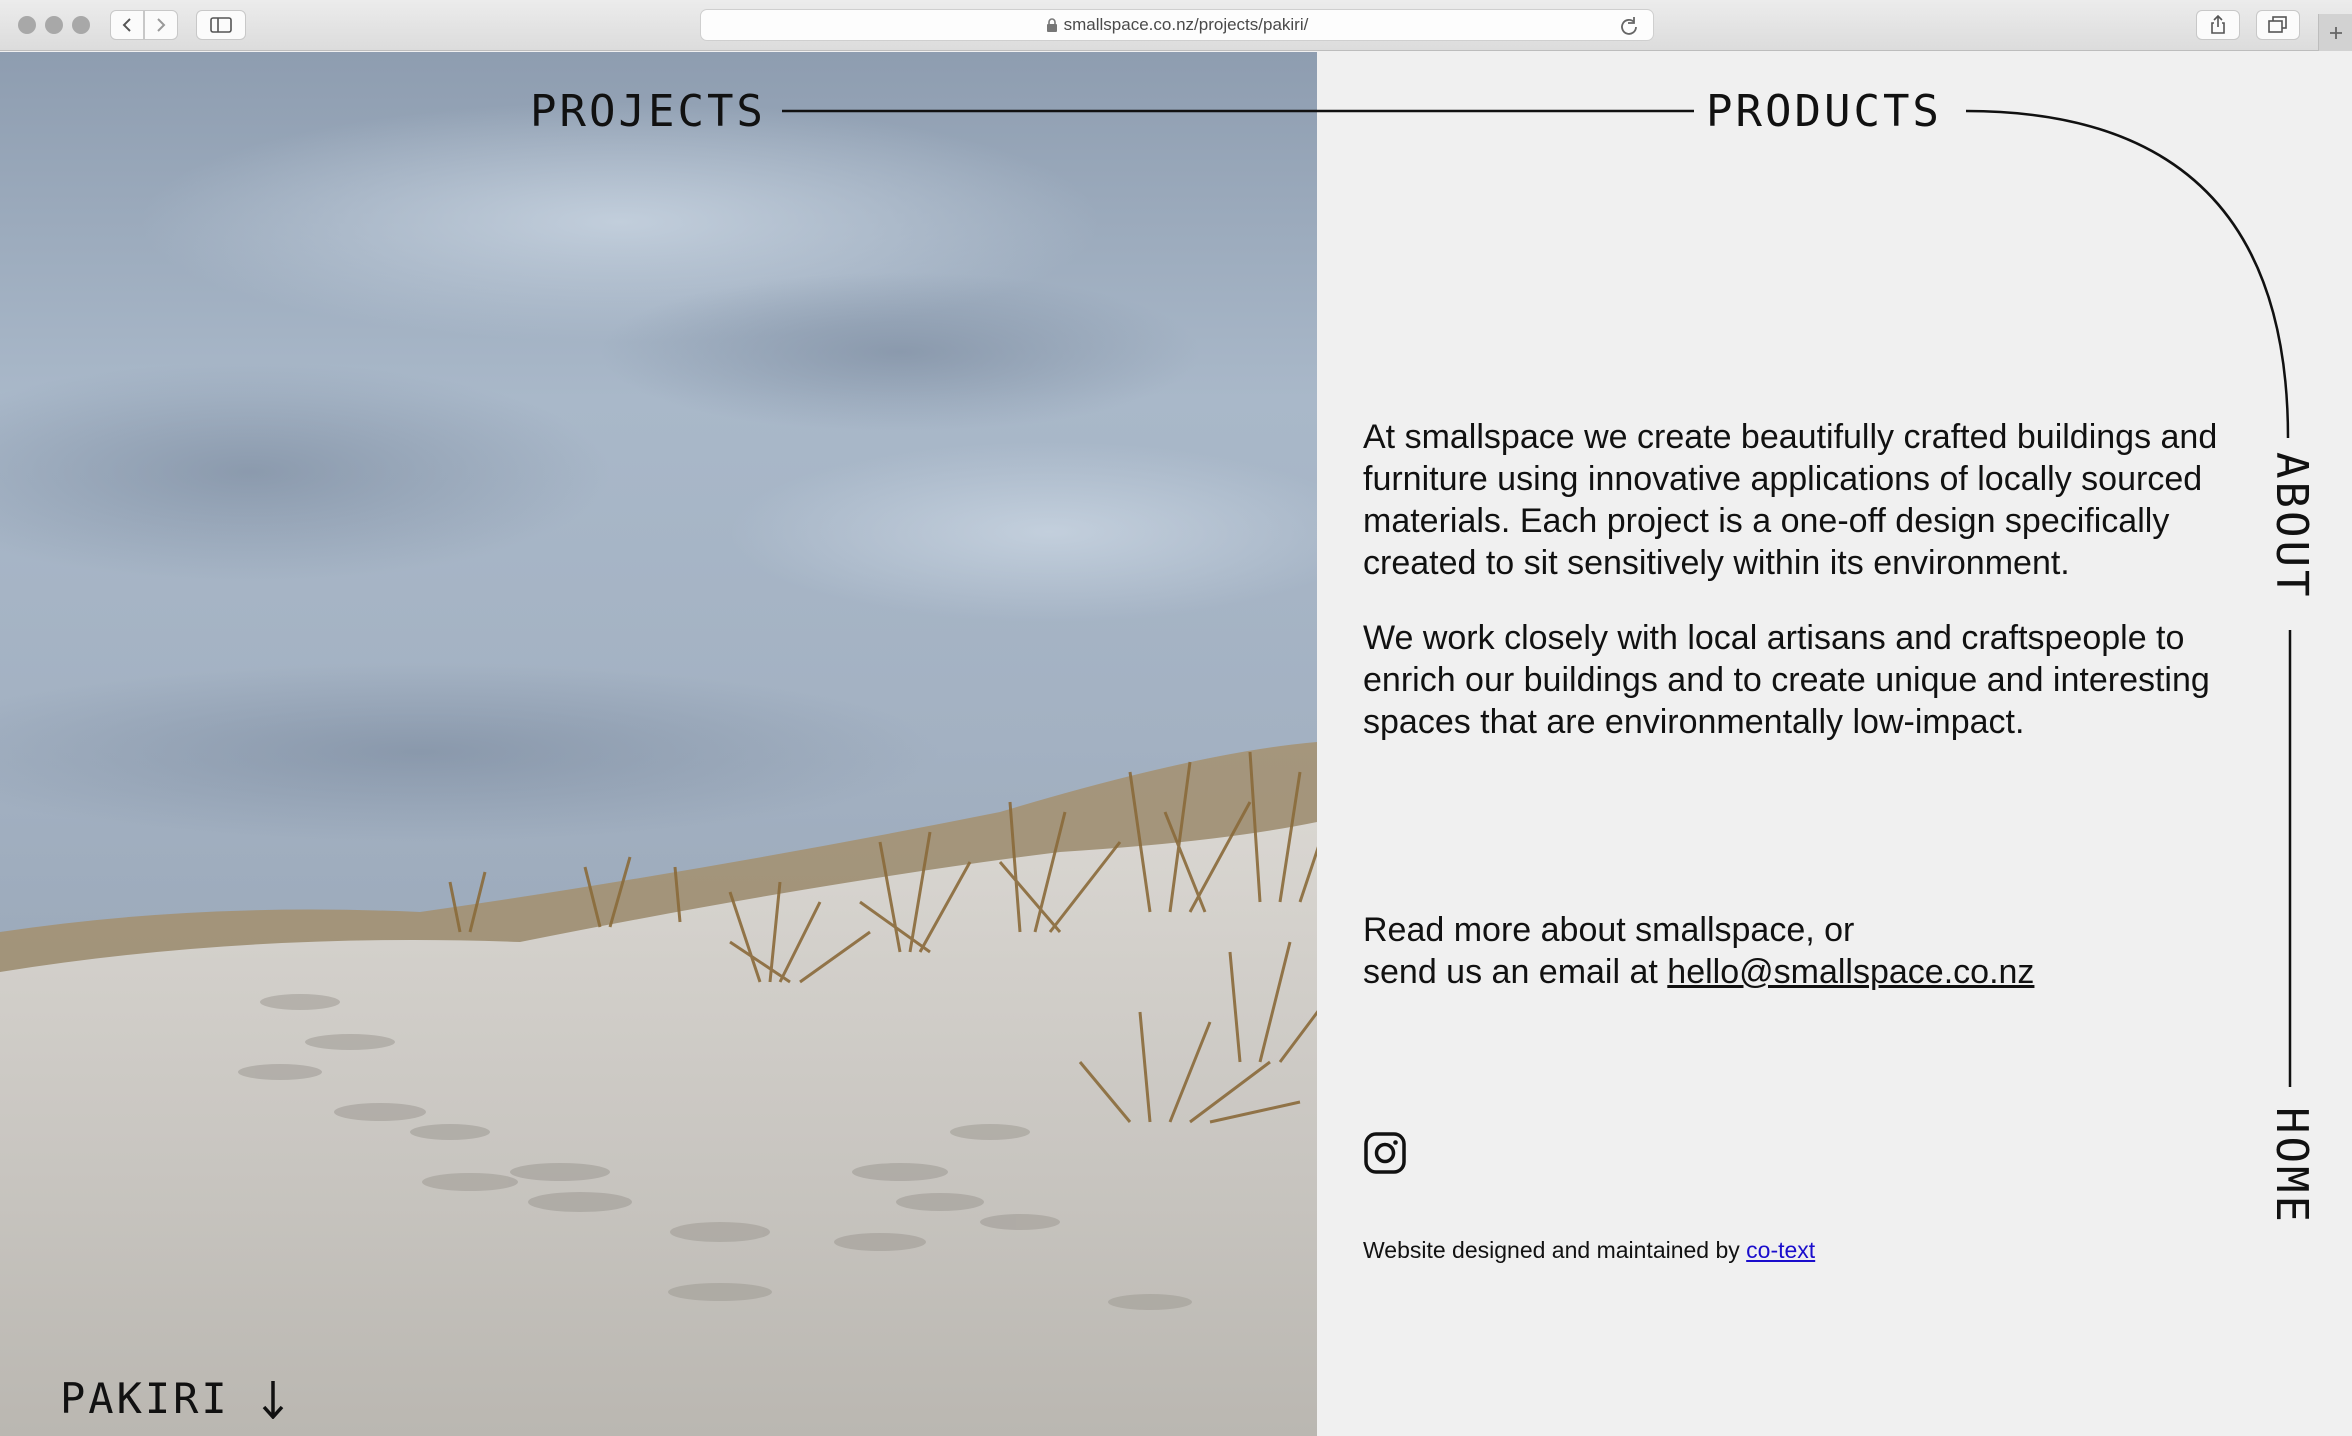 The height and width of the screenshot is (1436, 2352). Describe the element at coordinates (2291, 1166) in the screenshot. I see `nav-home-link: HOME` at that location.